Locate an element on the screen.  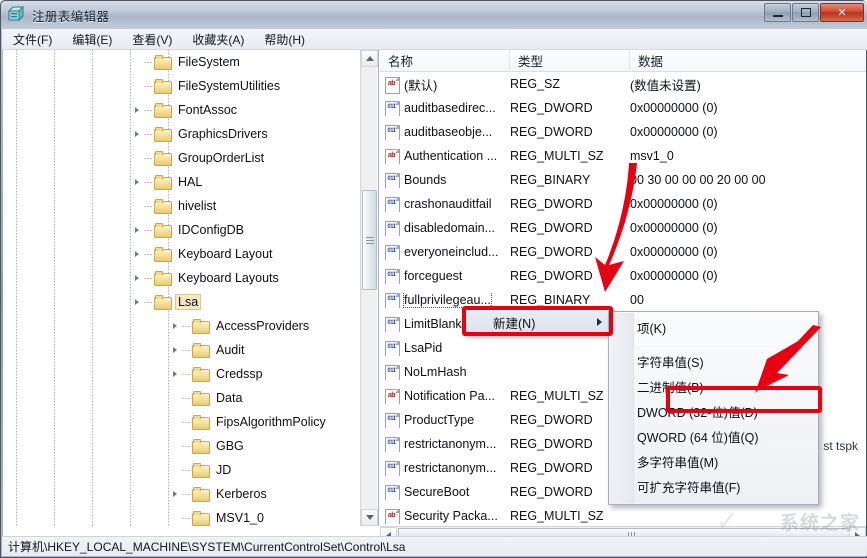
submenu-item-string-value: 字符串值(S) is located at coordinates (713, 361).